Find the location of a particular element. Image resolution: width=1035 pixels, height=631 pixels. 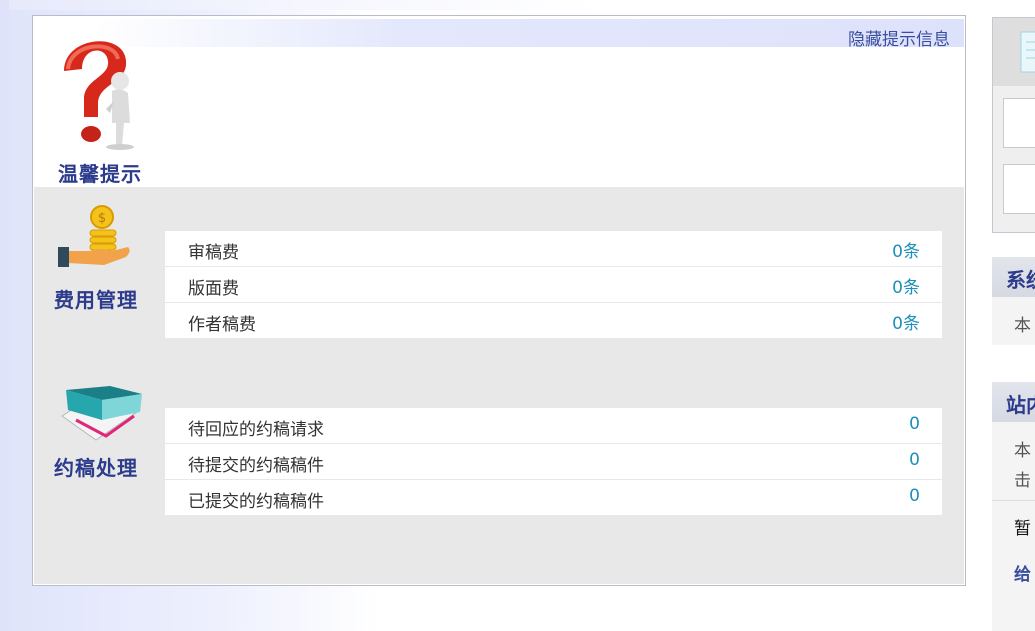

table-row: 待提交的约稿稿件 0 is located at coordinates (553, 462).